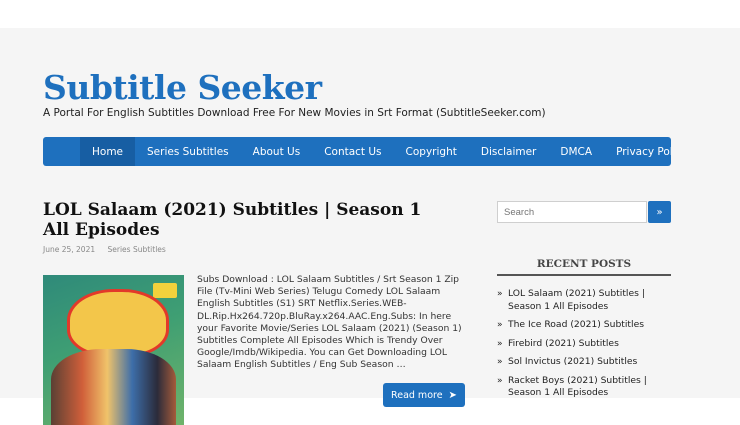  What do you see at coordinates (165, 290) in the screenshot?
I see `poster-badge` at bounding box center [165, 290].